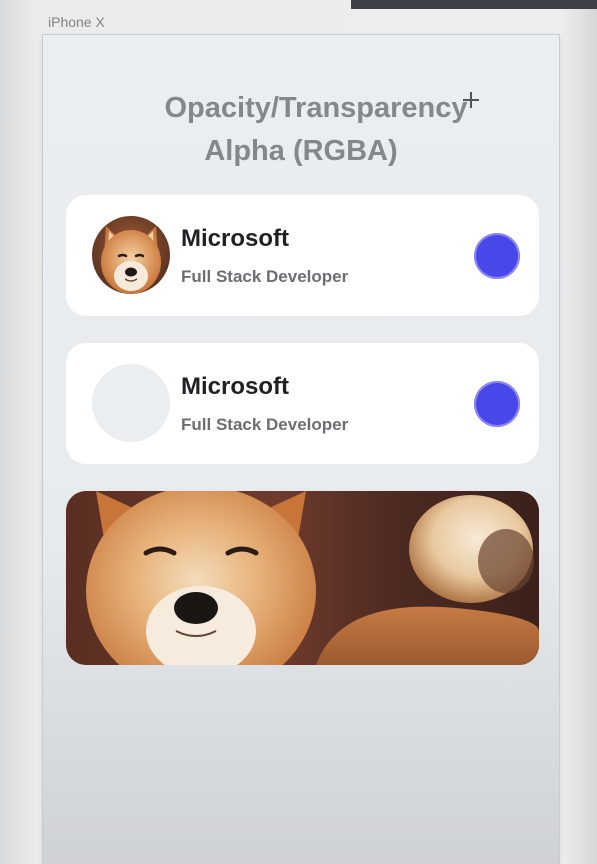 This screenshot has width=597, height=864. What do you see at coordinates (316, 108) in the screenshot?
I see `title-line-1: Opacity/Transparency` at bounding box center [316, 108].